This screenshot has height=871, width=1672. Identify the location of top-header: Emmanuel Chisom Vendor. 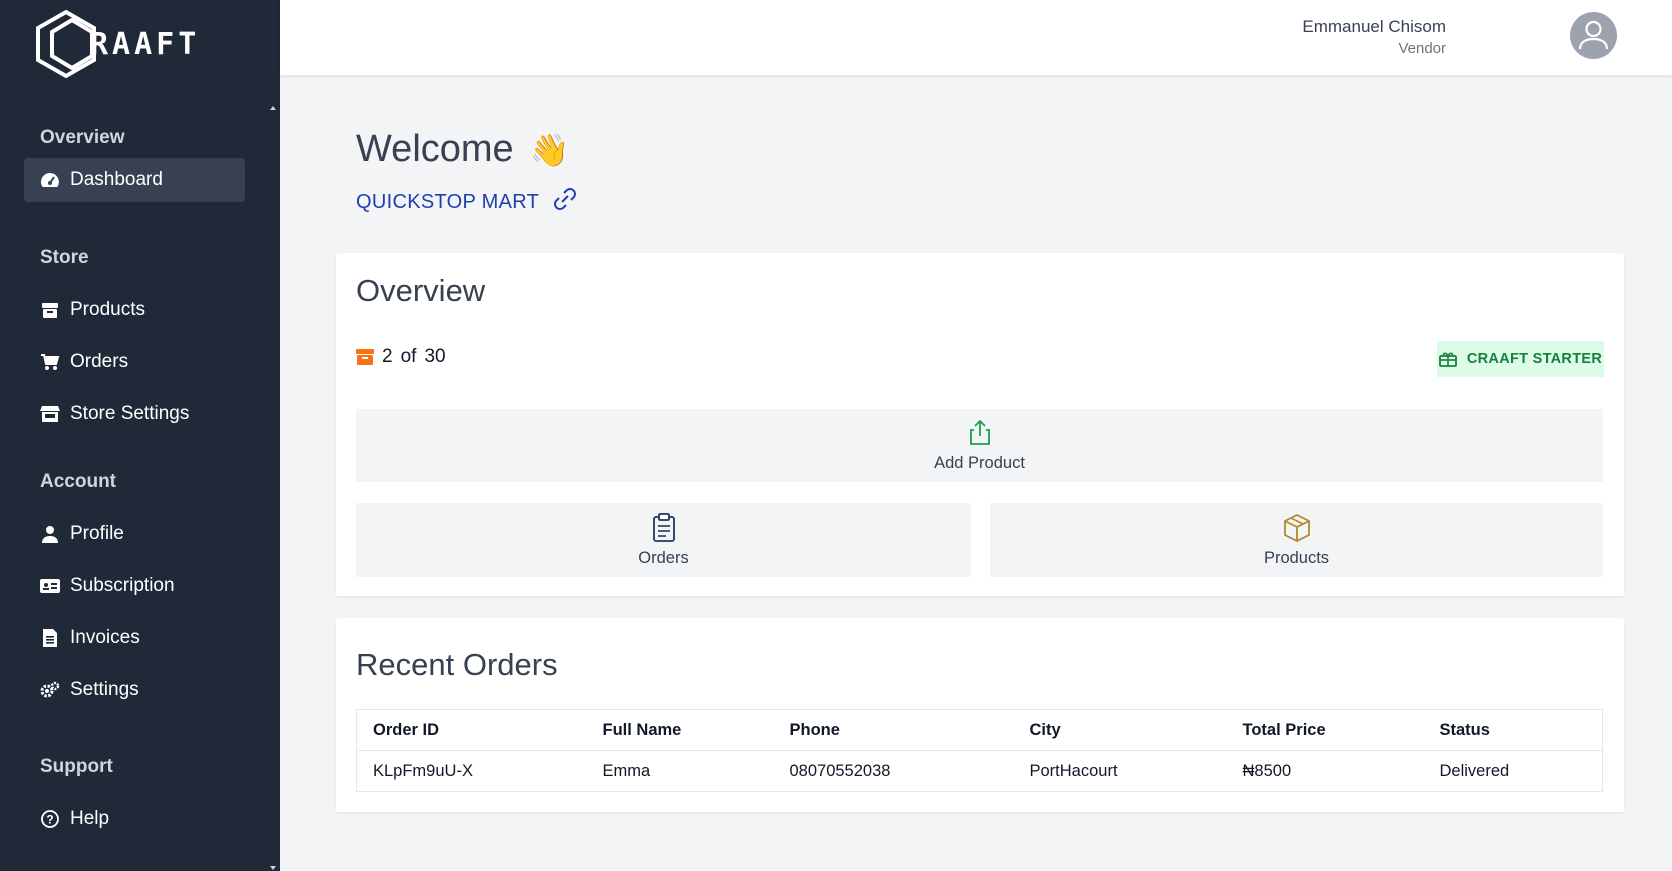
(976, 37).